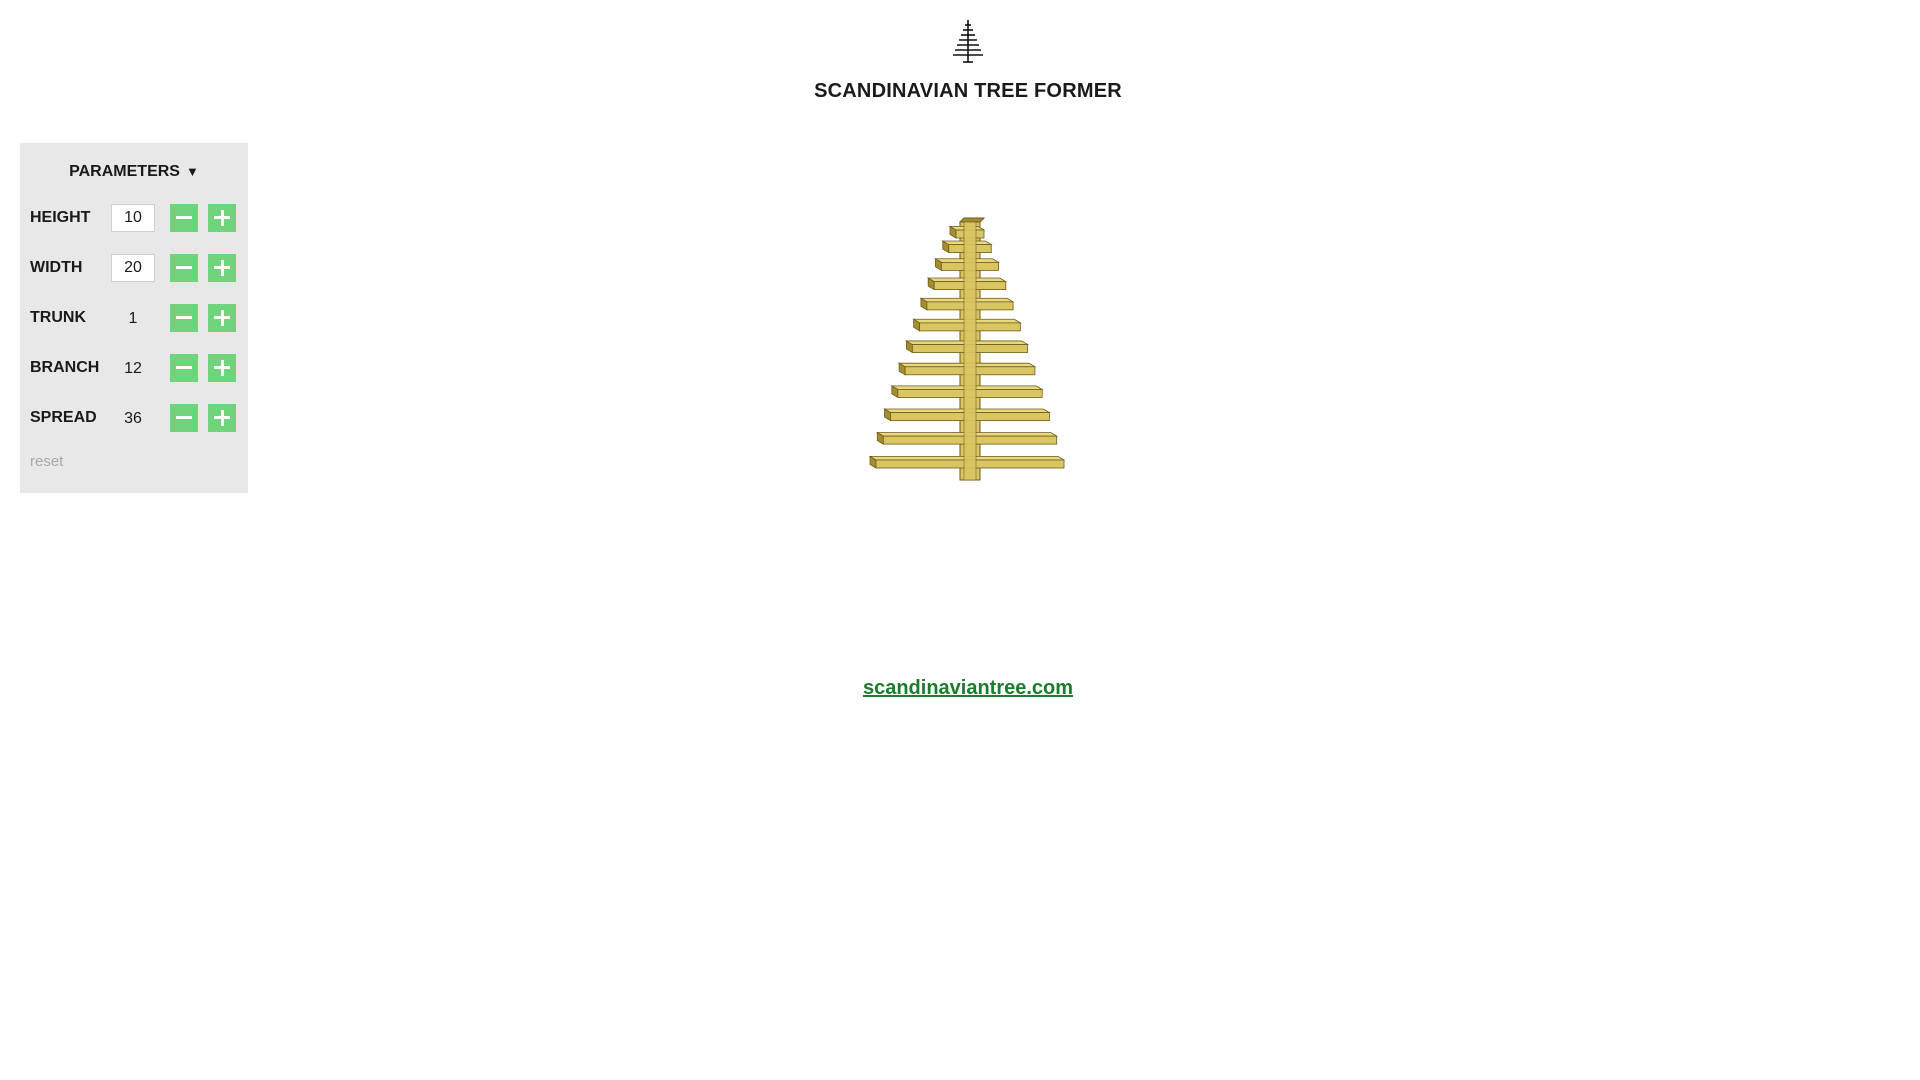  I want to click on page-title: SCANDINAVIAN TREE FORMER, so click(968, 91).